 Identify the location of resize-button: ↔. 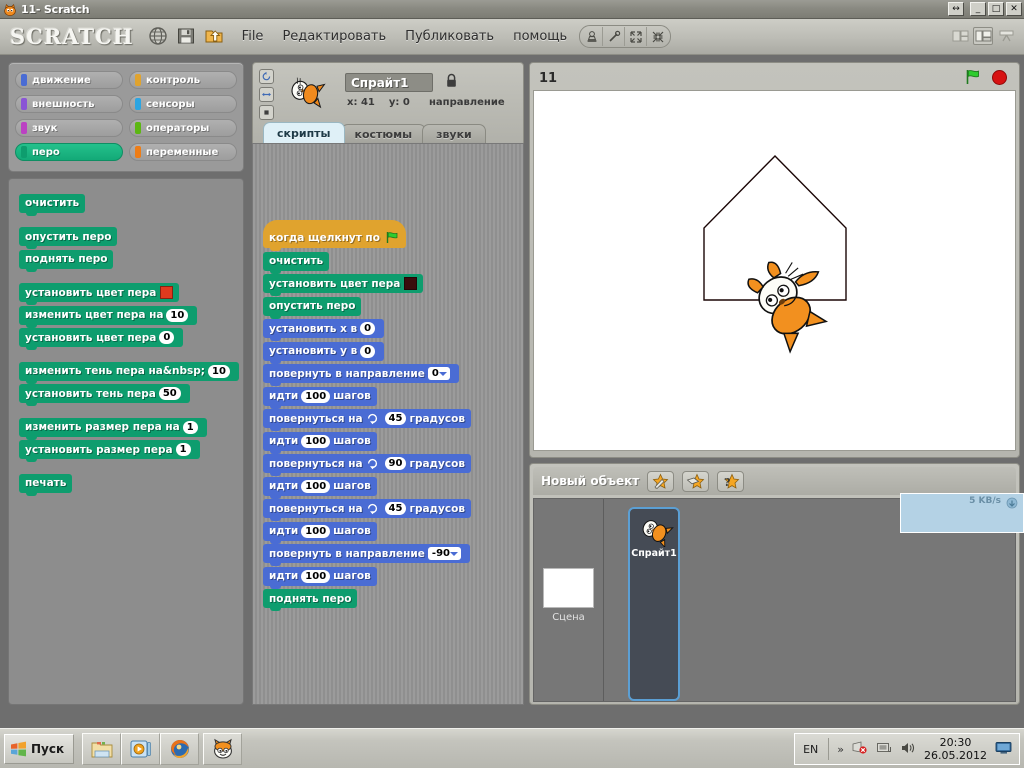
(956, 9).